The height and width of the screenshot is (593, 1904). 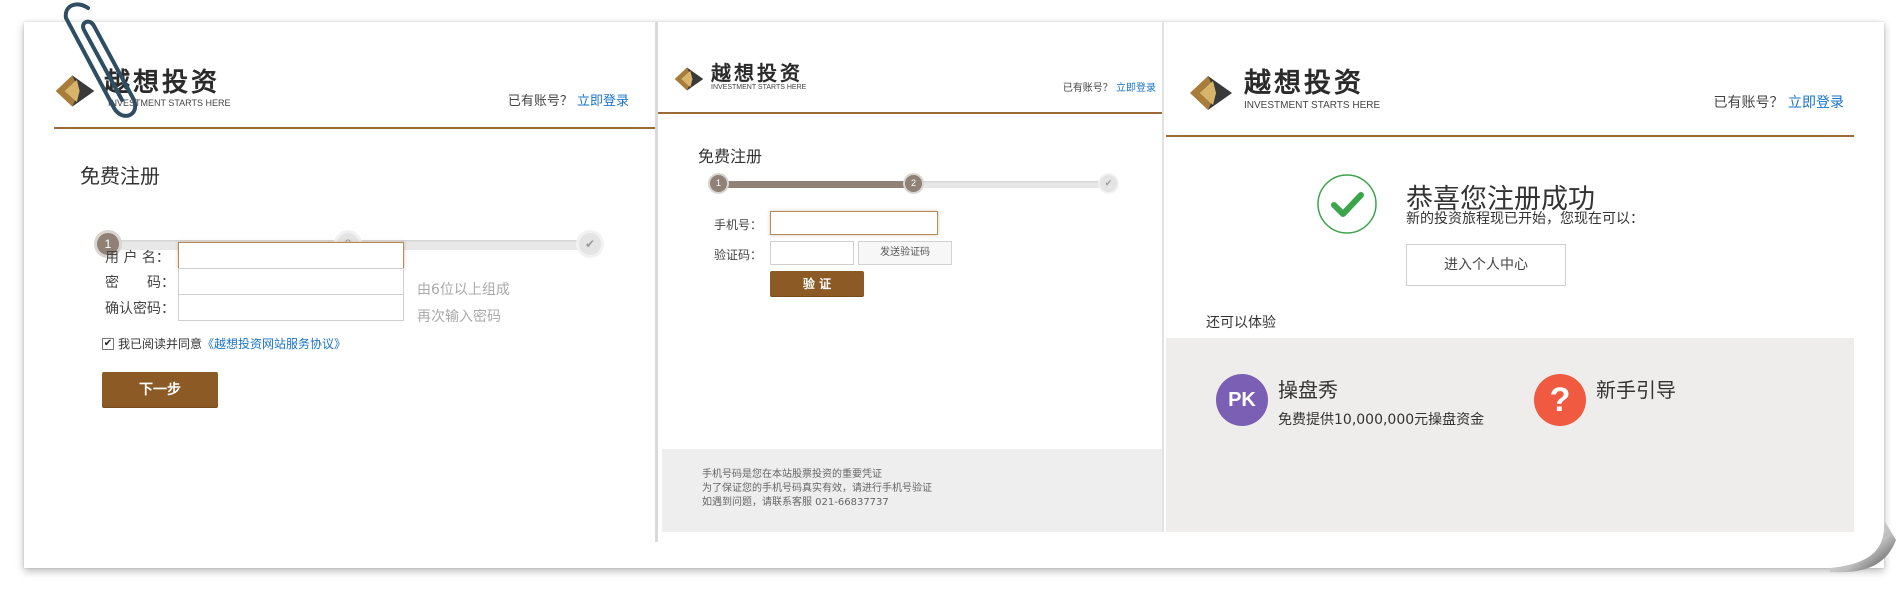 I want to click on feature-beginner-guide: ? 新手引导, so click(x=1605, y=400).